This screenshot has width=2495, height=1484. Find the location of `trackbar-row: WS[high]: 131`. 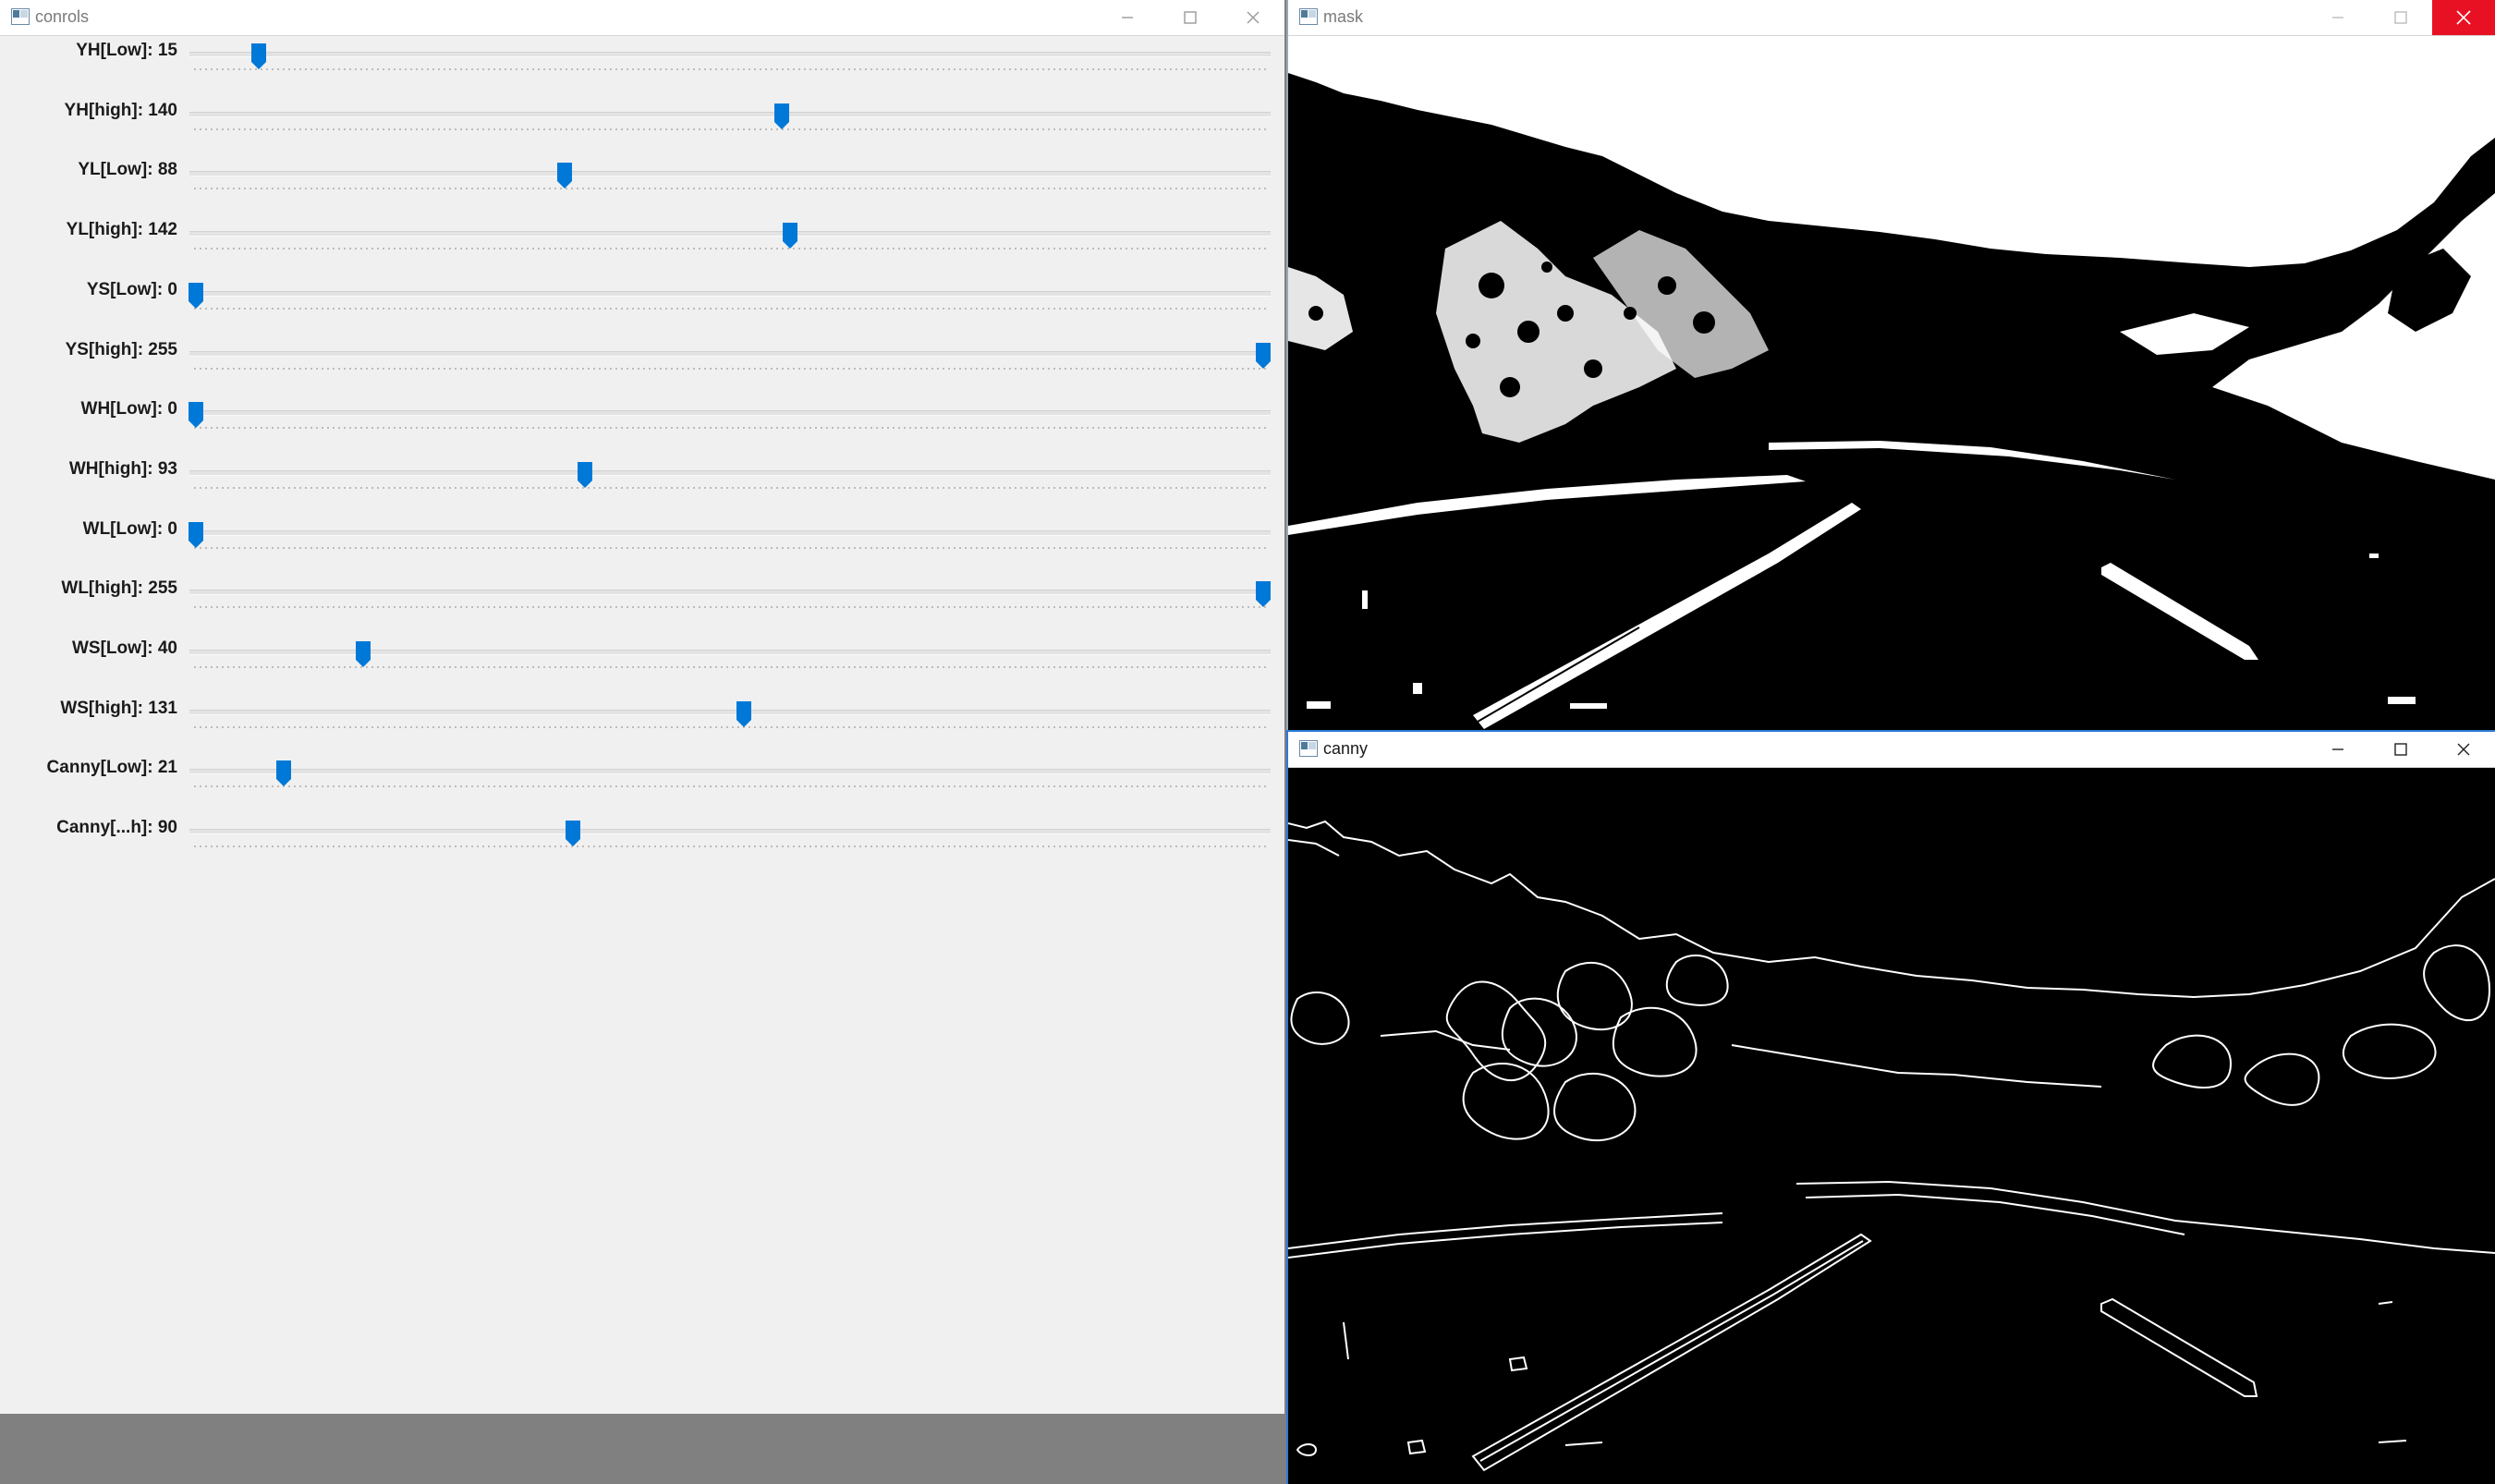

trackbar-row: WS[high]: 131 is located at coordinates (642, 723).